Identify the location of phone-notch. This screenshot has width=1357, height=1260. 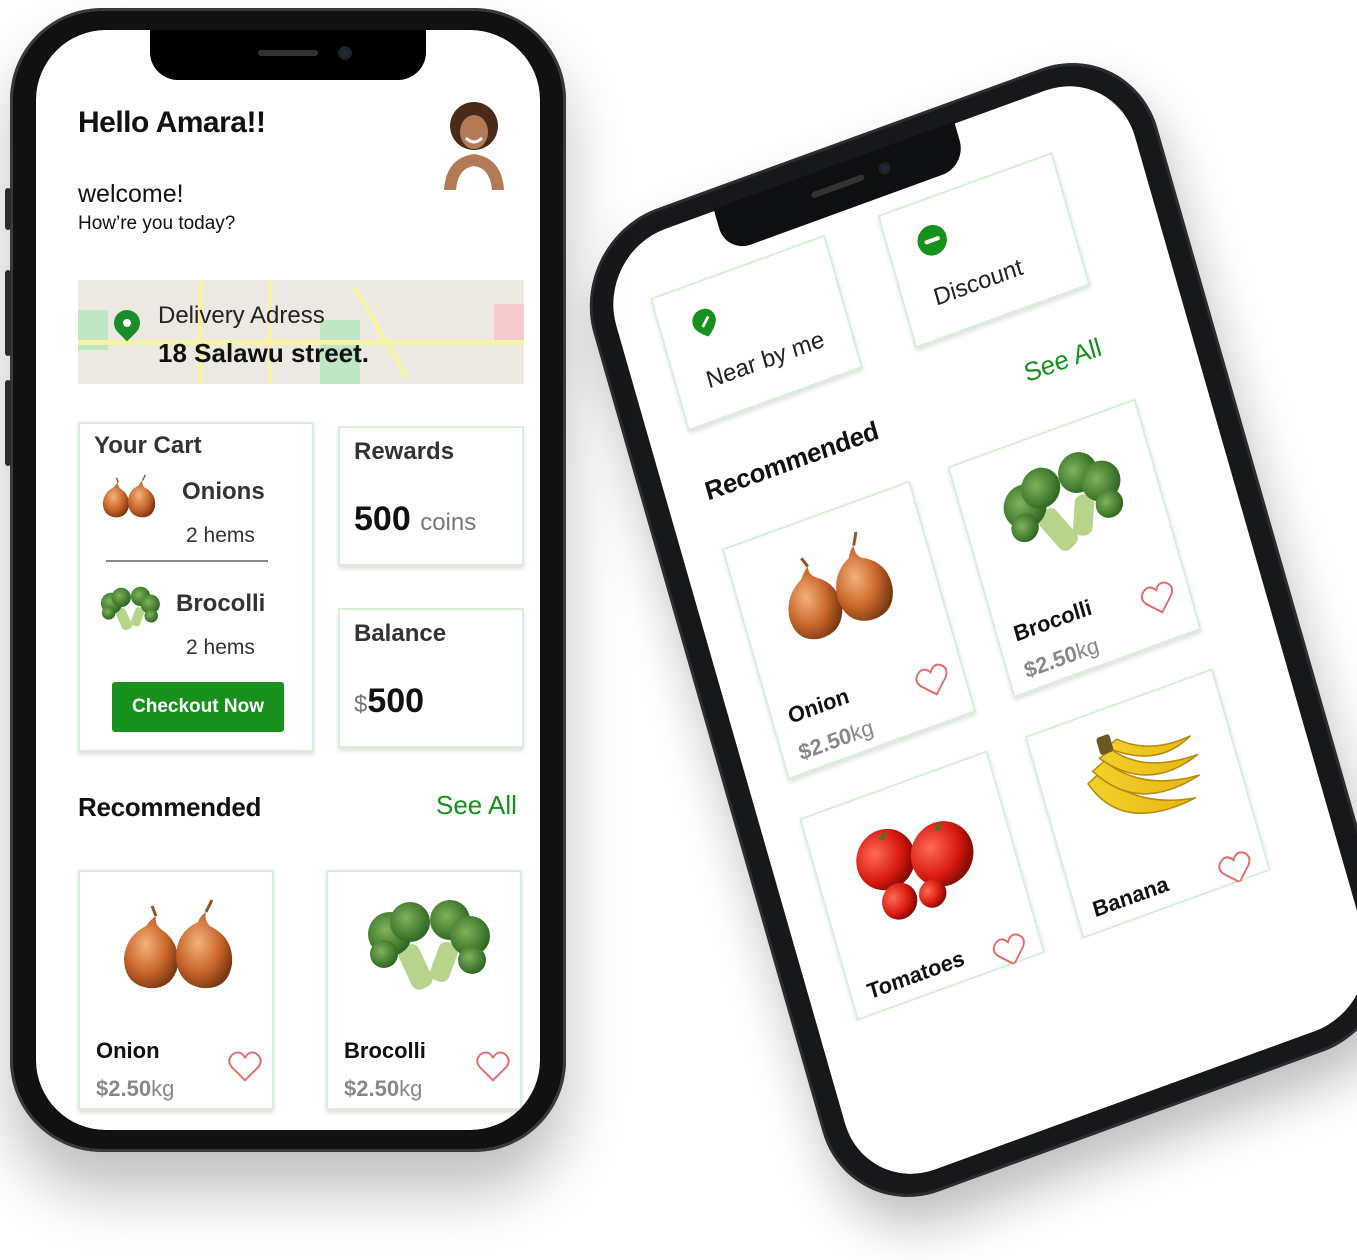
(288, 55).